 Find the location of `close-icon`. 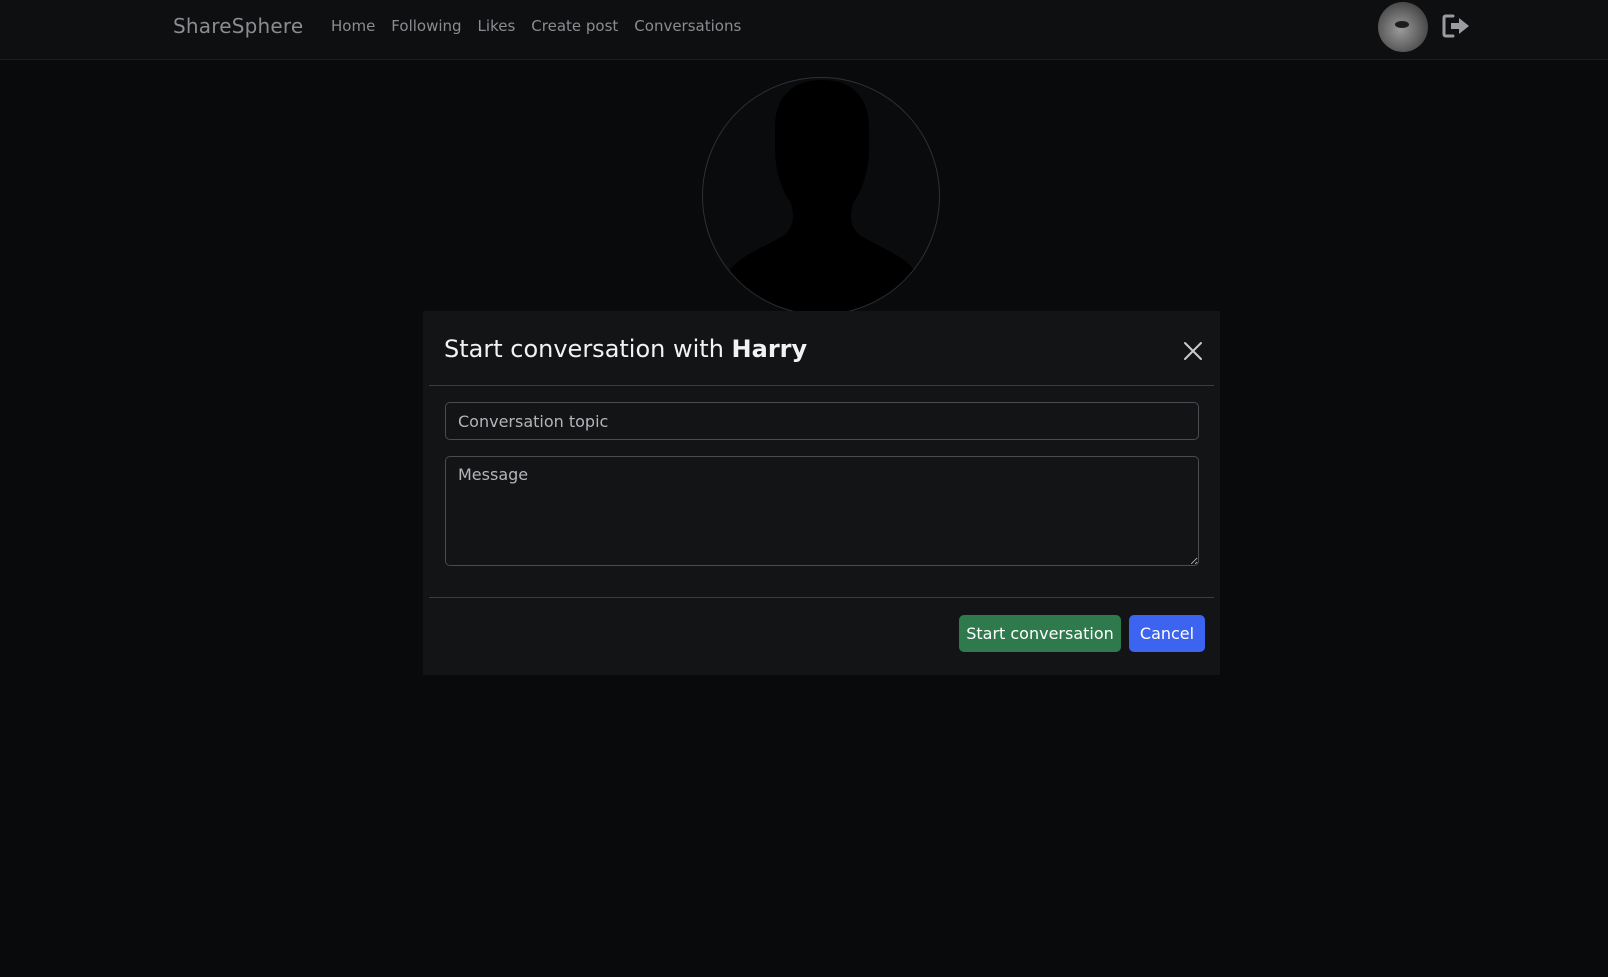

close-icon is located at coordinates (1193, 351).